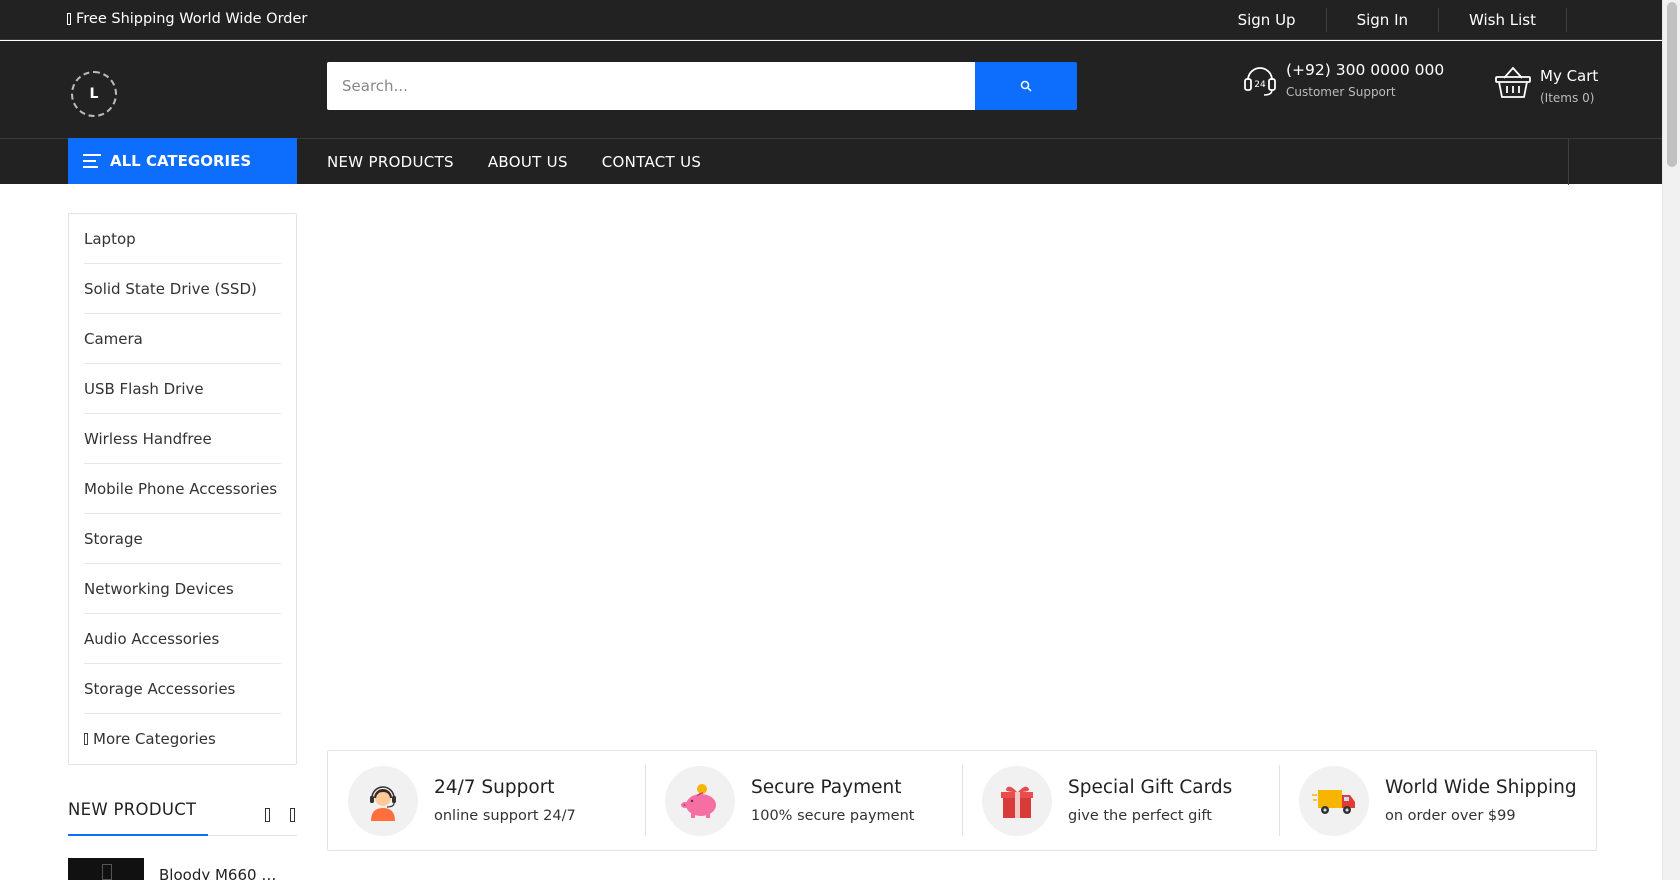  Describe the element at coordinates (1017, 800) in the screenshot. I see `gift-box-icon` at that location.